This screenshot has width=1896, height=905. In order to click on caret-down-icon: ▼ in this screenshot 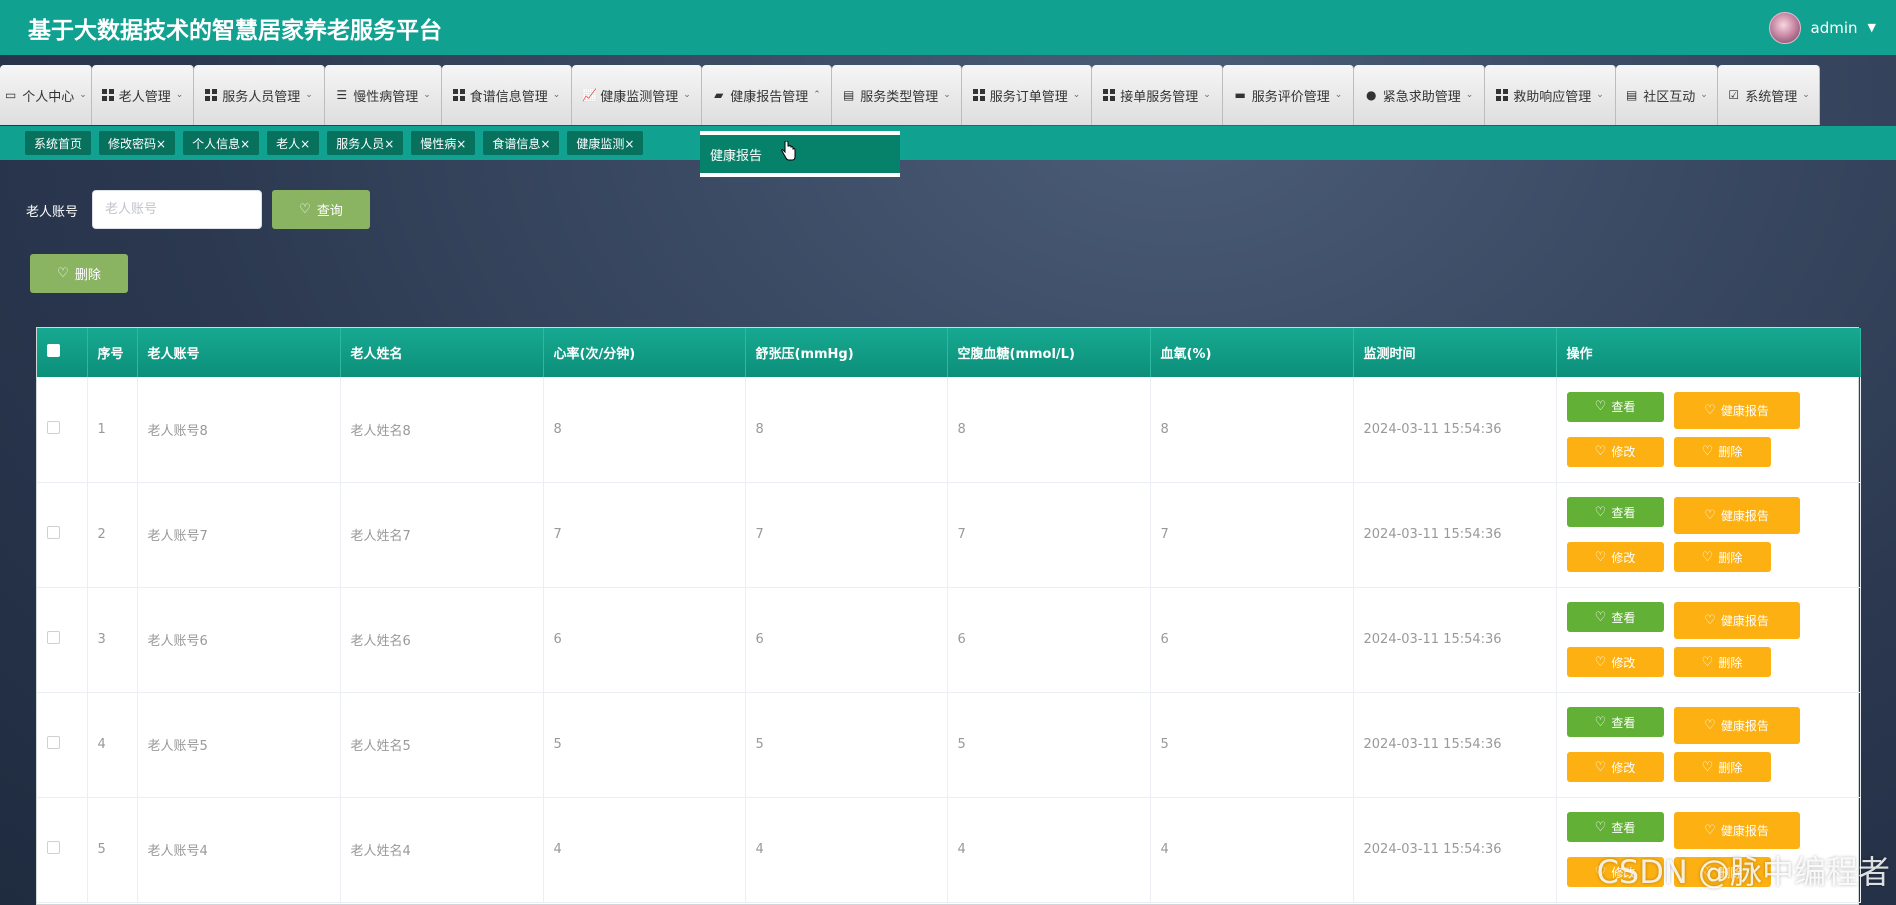, I will do `click(1872, 27)`.